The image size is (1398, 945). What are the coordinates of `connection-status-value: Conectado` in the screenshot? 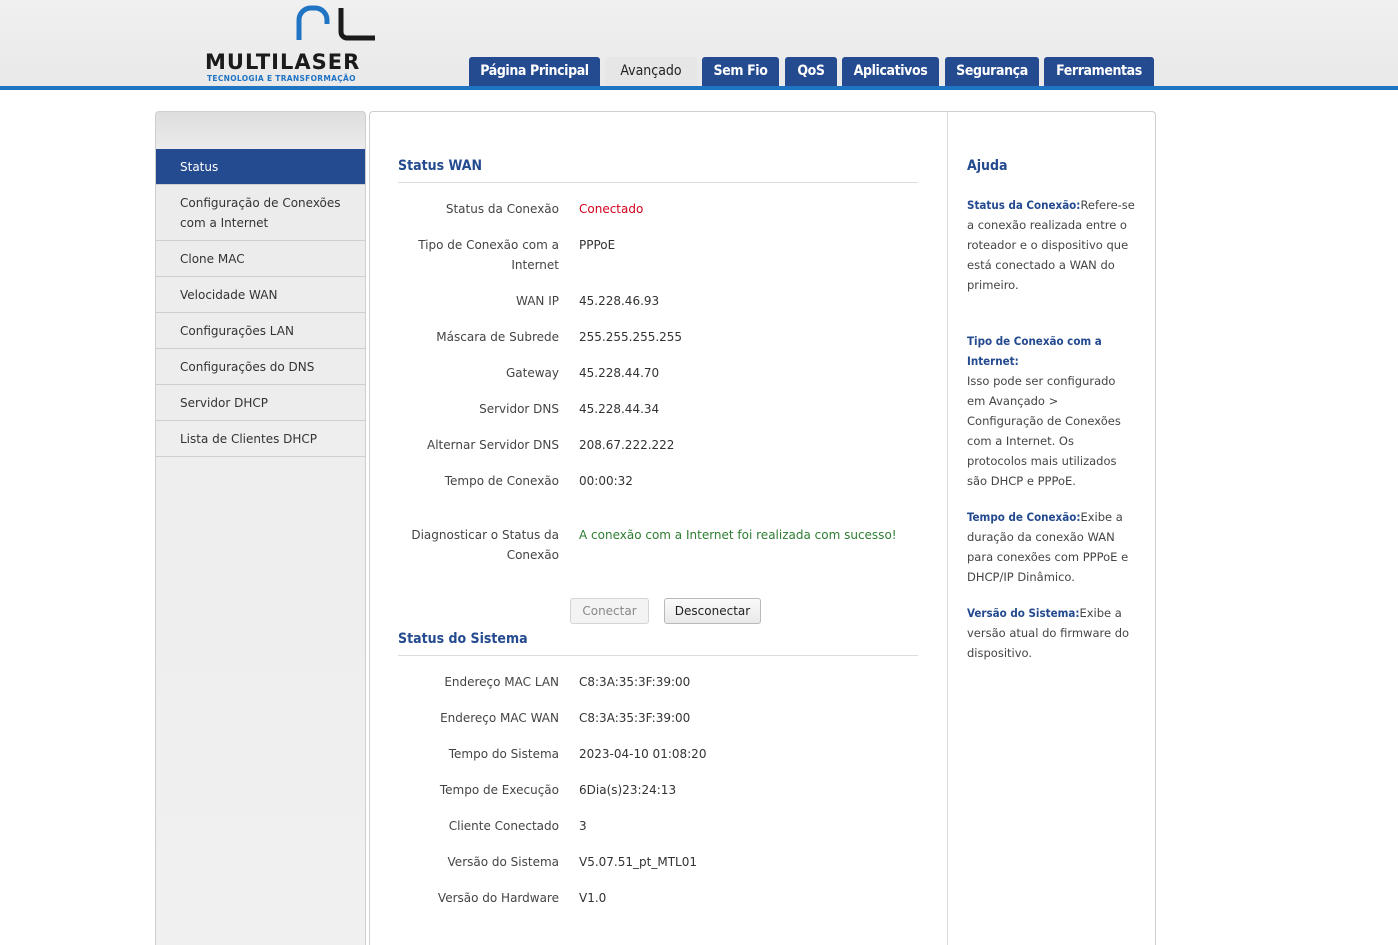 It's located at (611, 209).